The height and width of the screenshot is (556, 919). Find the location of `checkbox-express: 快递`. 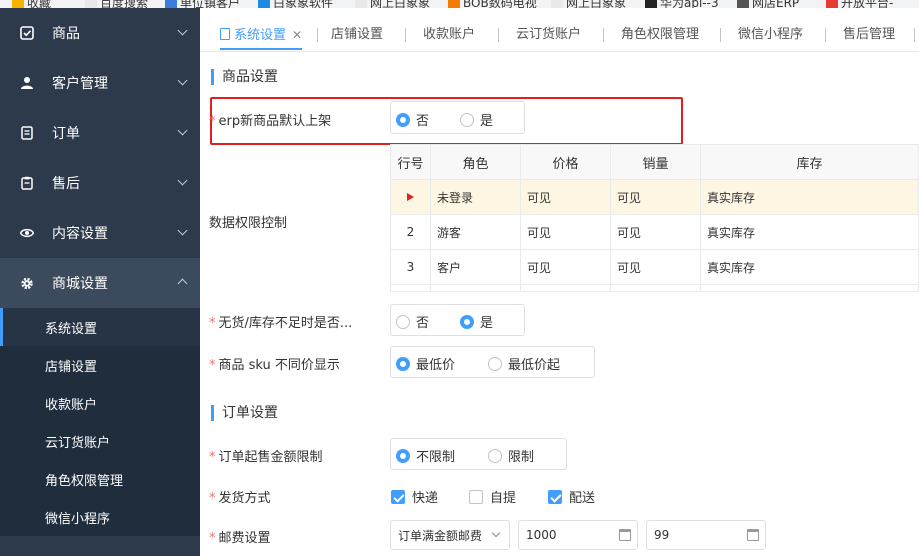

checkbox-express: 快递 is located at coordinates (414, 496).